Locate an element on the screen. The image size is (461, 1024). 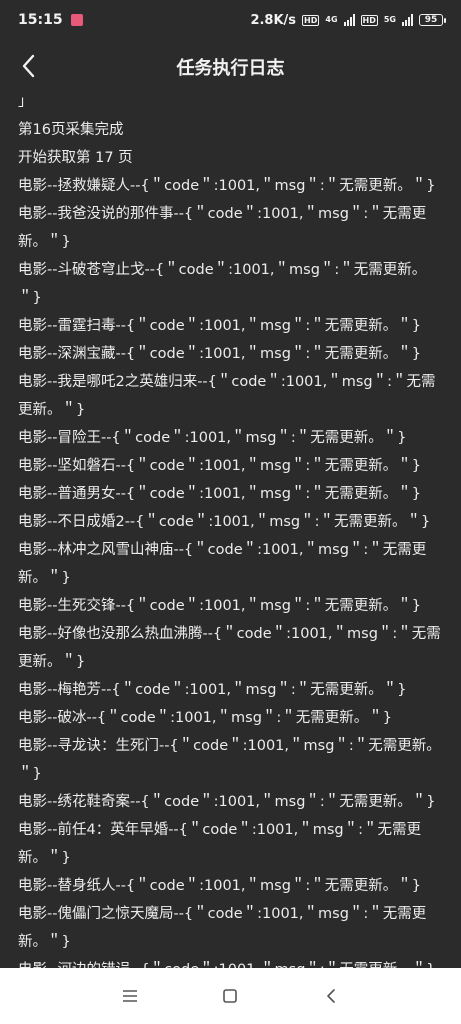
status-bar: 15:15 2.8K/s HD 4G HD 5G 95 is located at coordinates (230, 20).